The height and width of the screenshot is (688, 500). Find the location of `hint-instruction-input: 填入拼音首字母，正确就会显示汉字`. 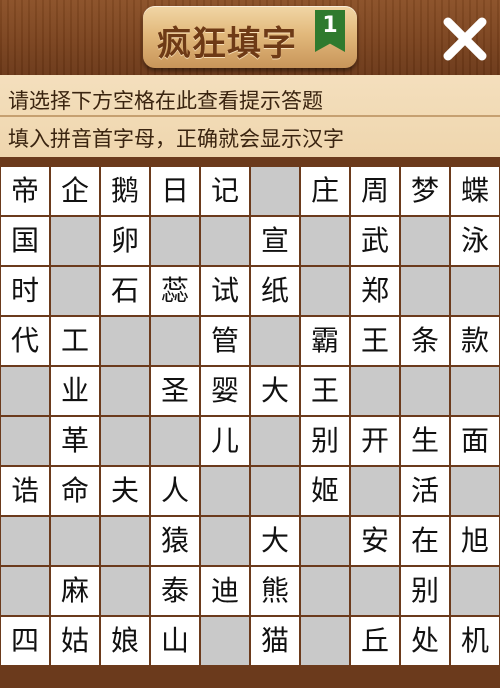

hint-instruction-input: 填入拼音首字母，正确就会显示汉字 is located at coordinates (176, 139).